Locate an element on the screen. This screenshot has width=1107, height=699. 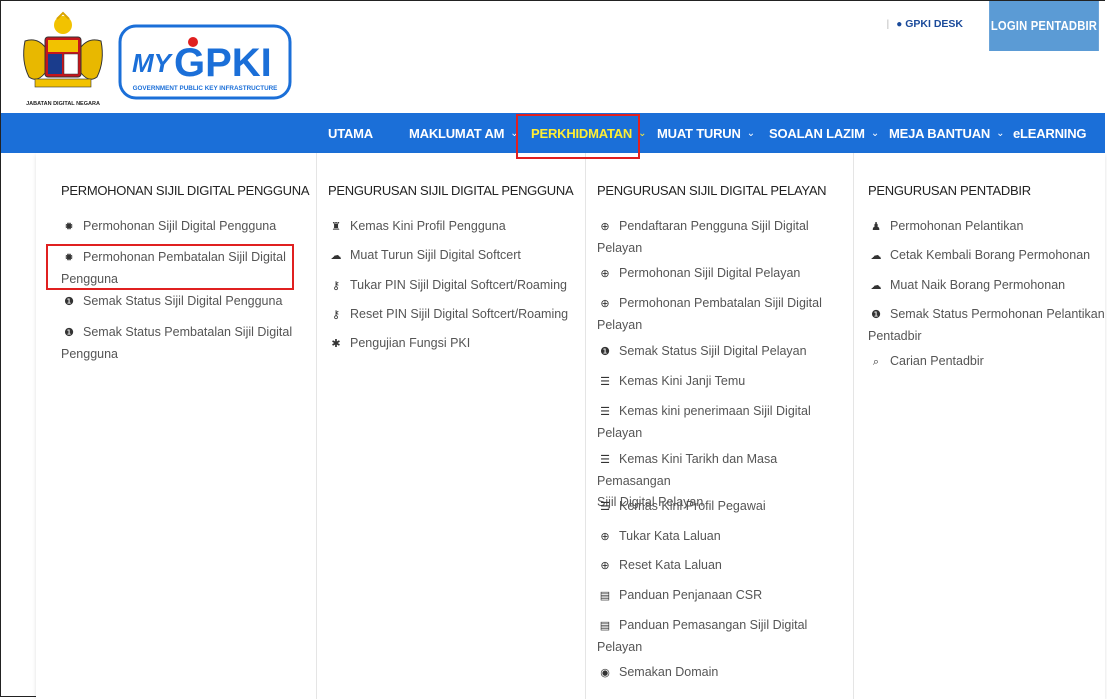
nav-maklumat-am: MAKLUMAT AM ⌄ is located at coordinates (464, 133).